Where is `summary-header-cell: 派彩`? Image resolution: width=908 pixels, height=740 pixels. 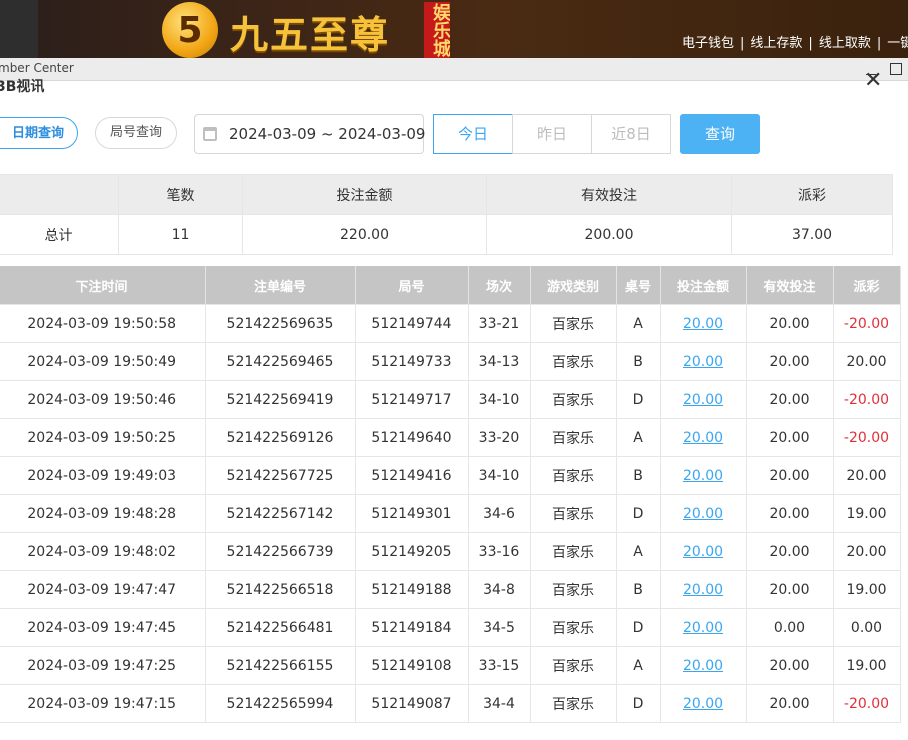
summary-header-cell: 派彩 is located at coordinates (812, 194).